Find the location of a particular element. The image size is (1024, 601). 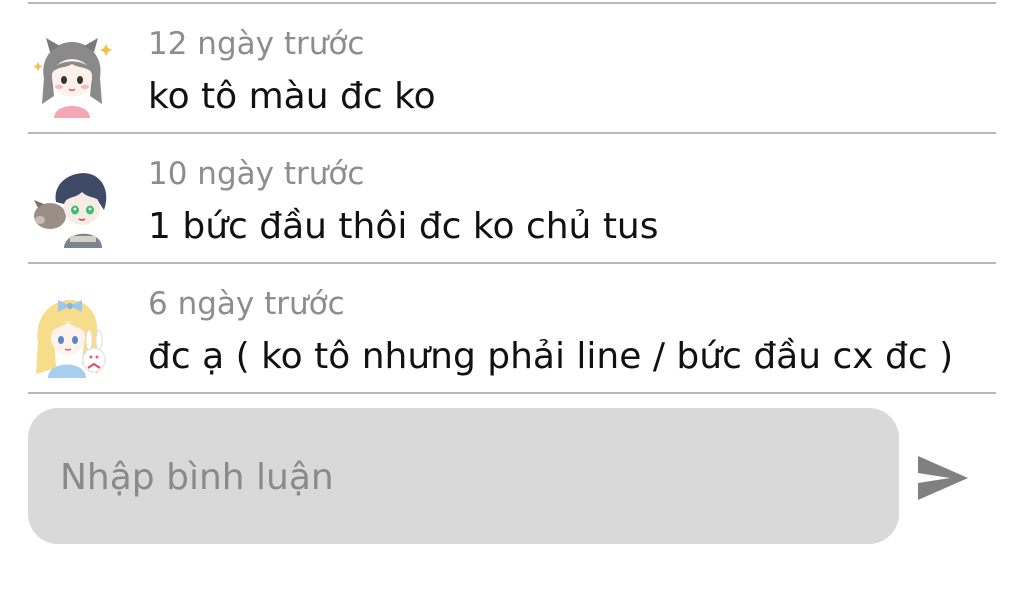

comment-timestamp: 10 ngày trước is located at coordinates (256, 174).